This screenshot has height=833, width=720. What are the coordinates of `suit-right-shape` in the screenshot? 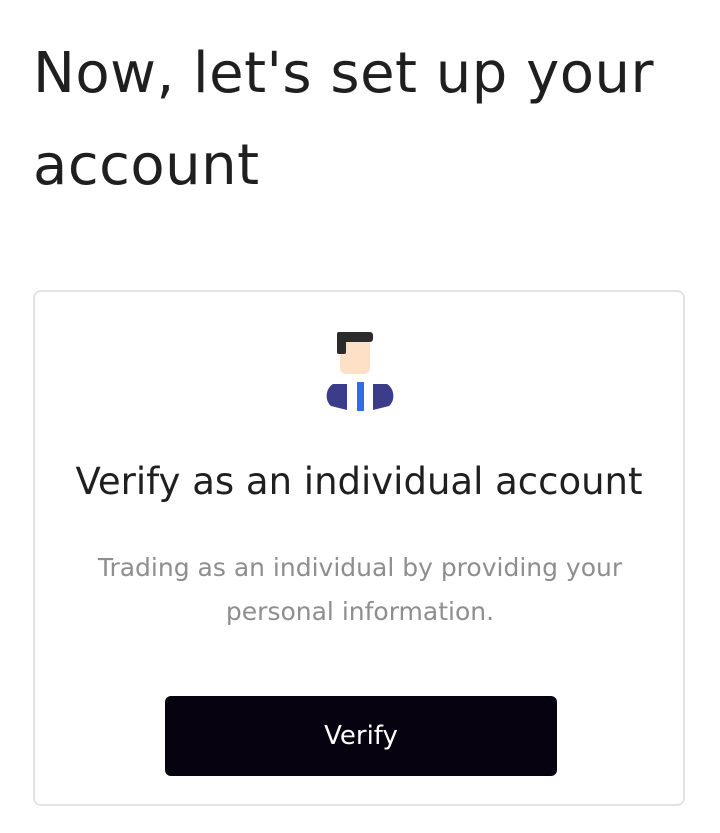 It's located at (383, 397).